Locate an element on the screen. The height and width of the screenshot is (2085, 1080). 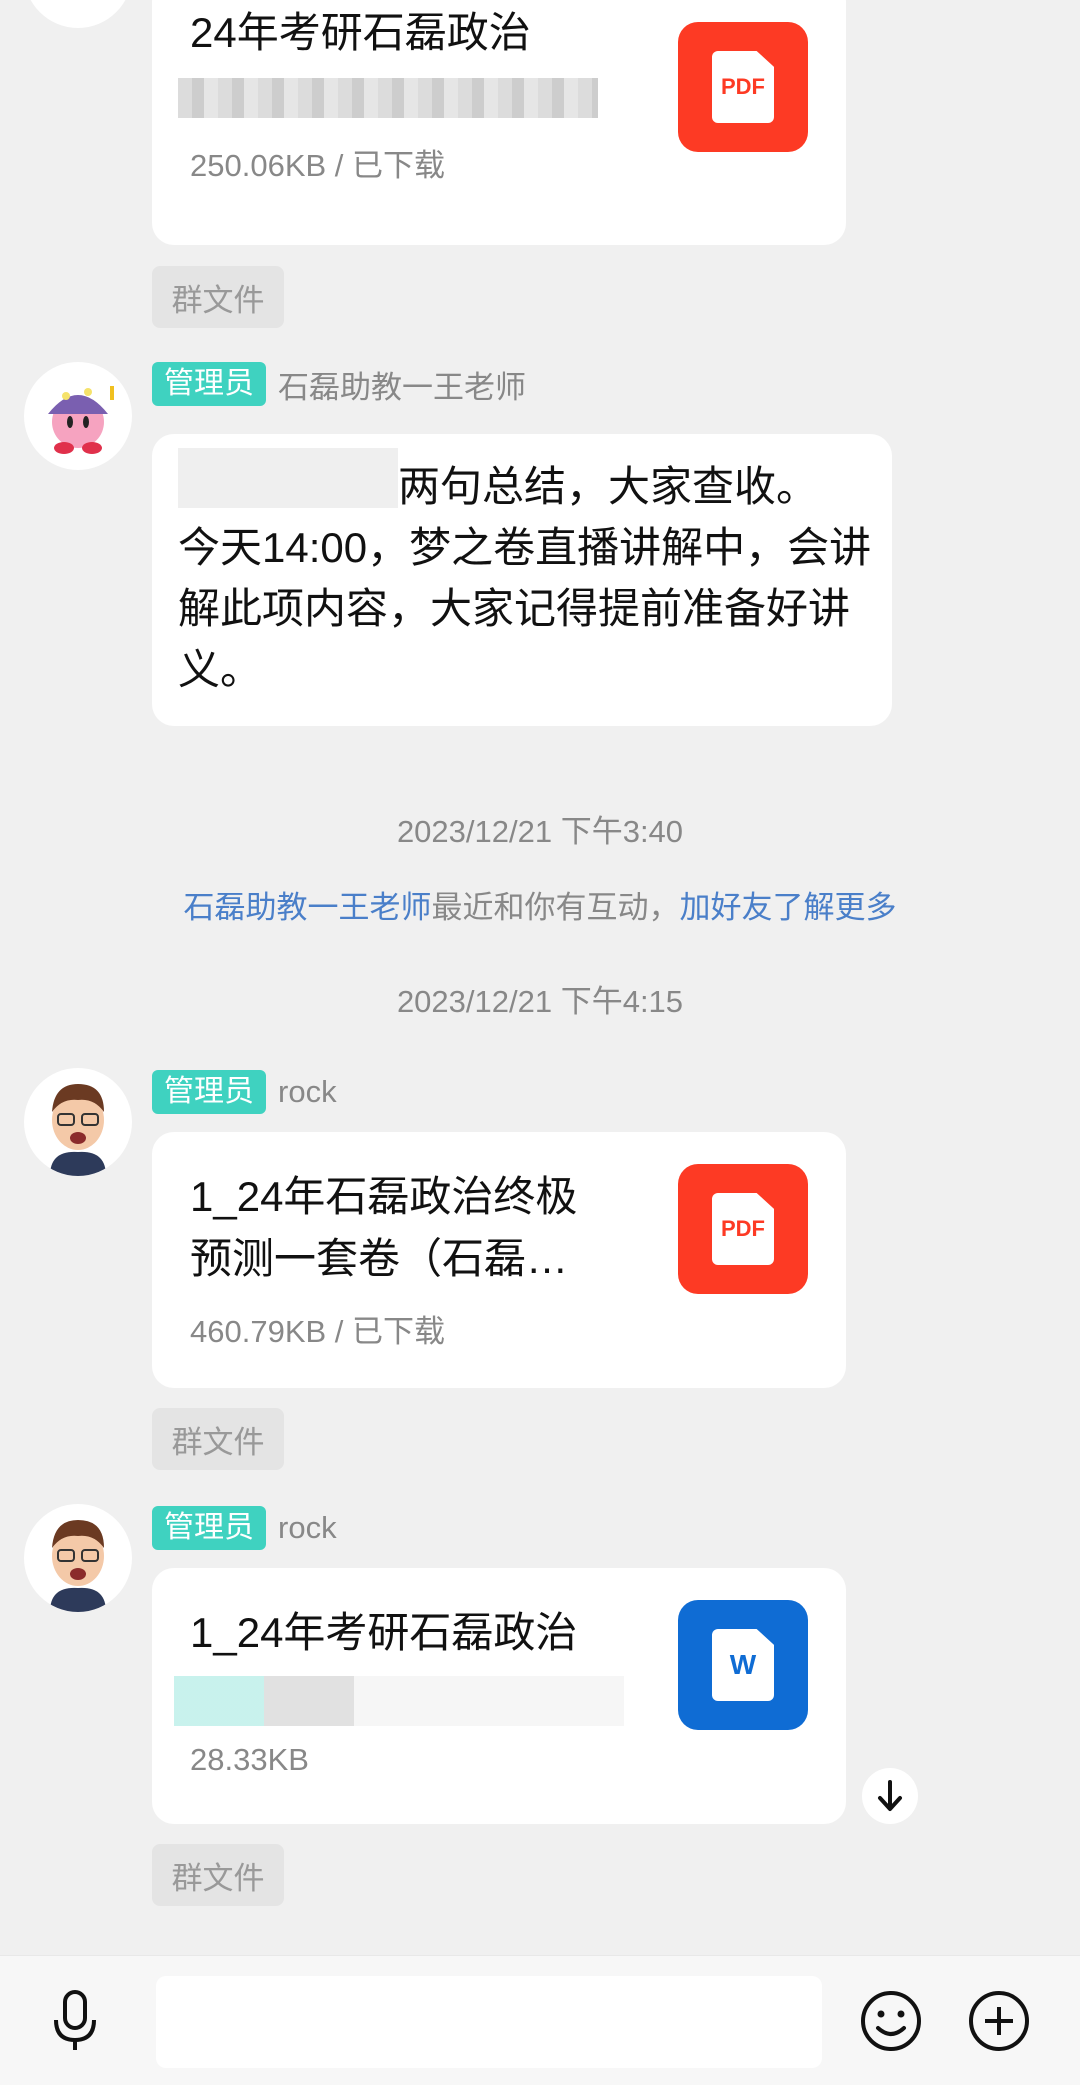
plus-circle-icon is located at coordinates (999, 2021).